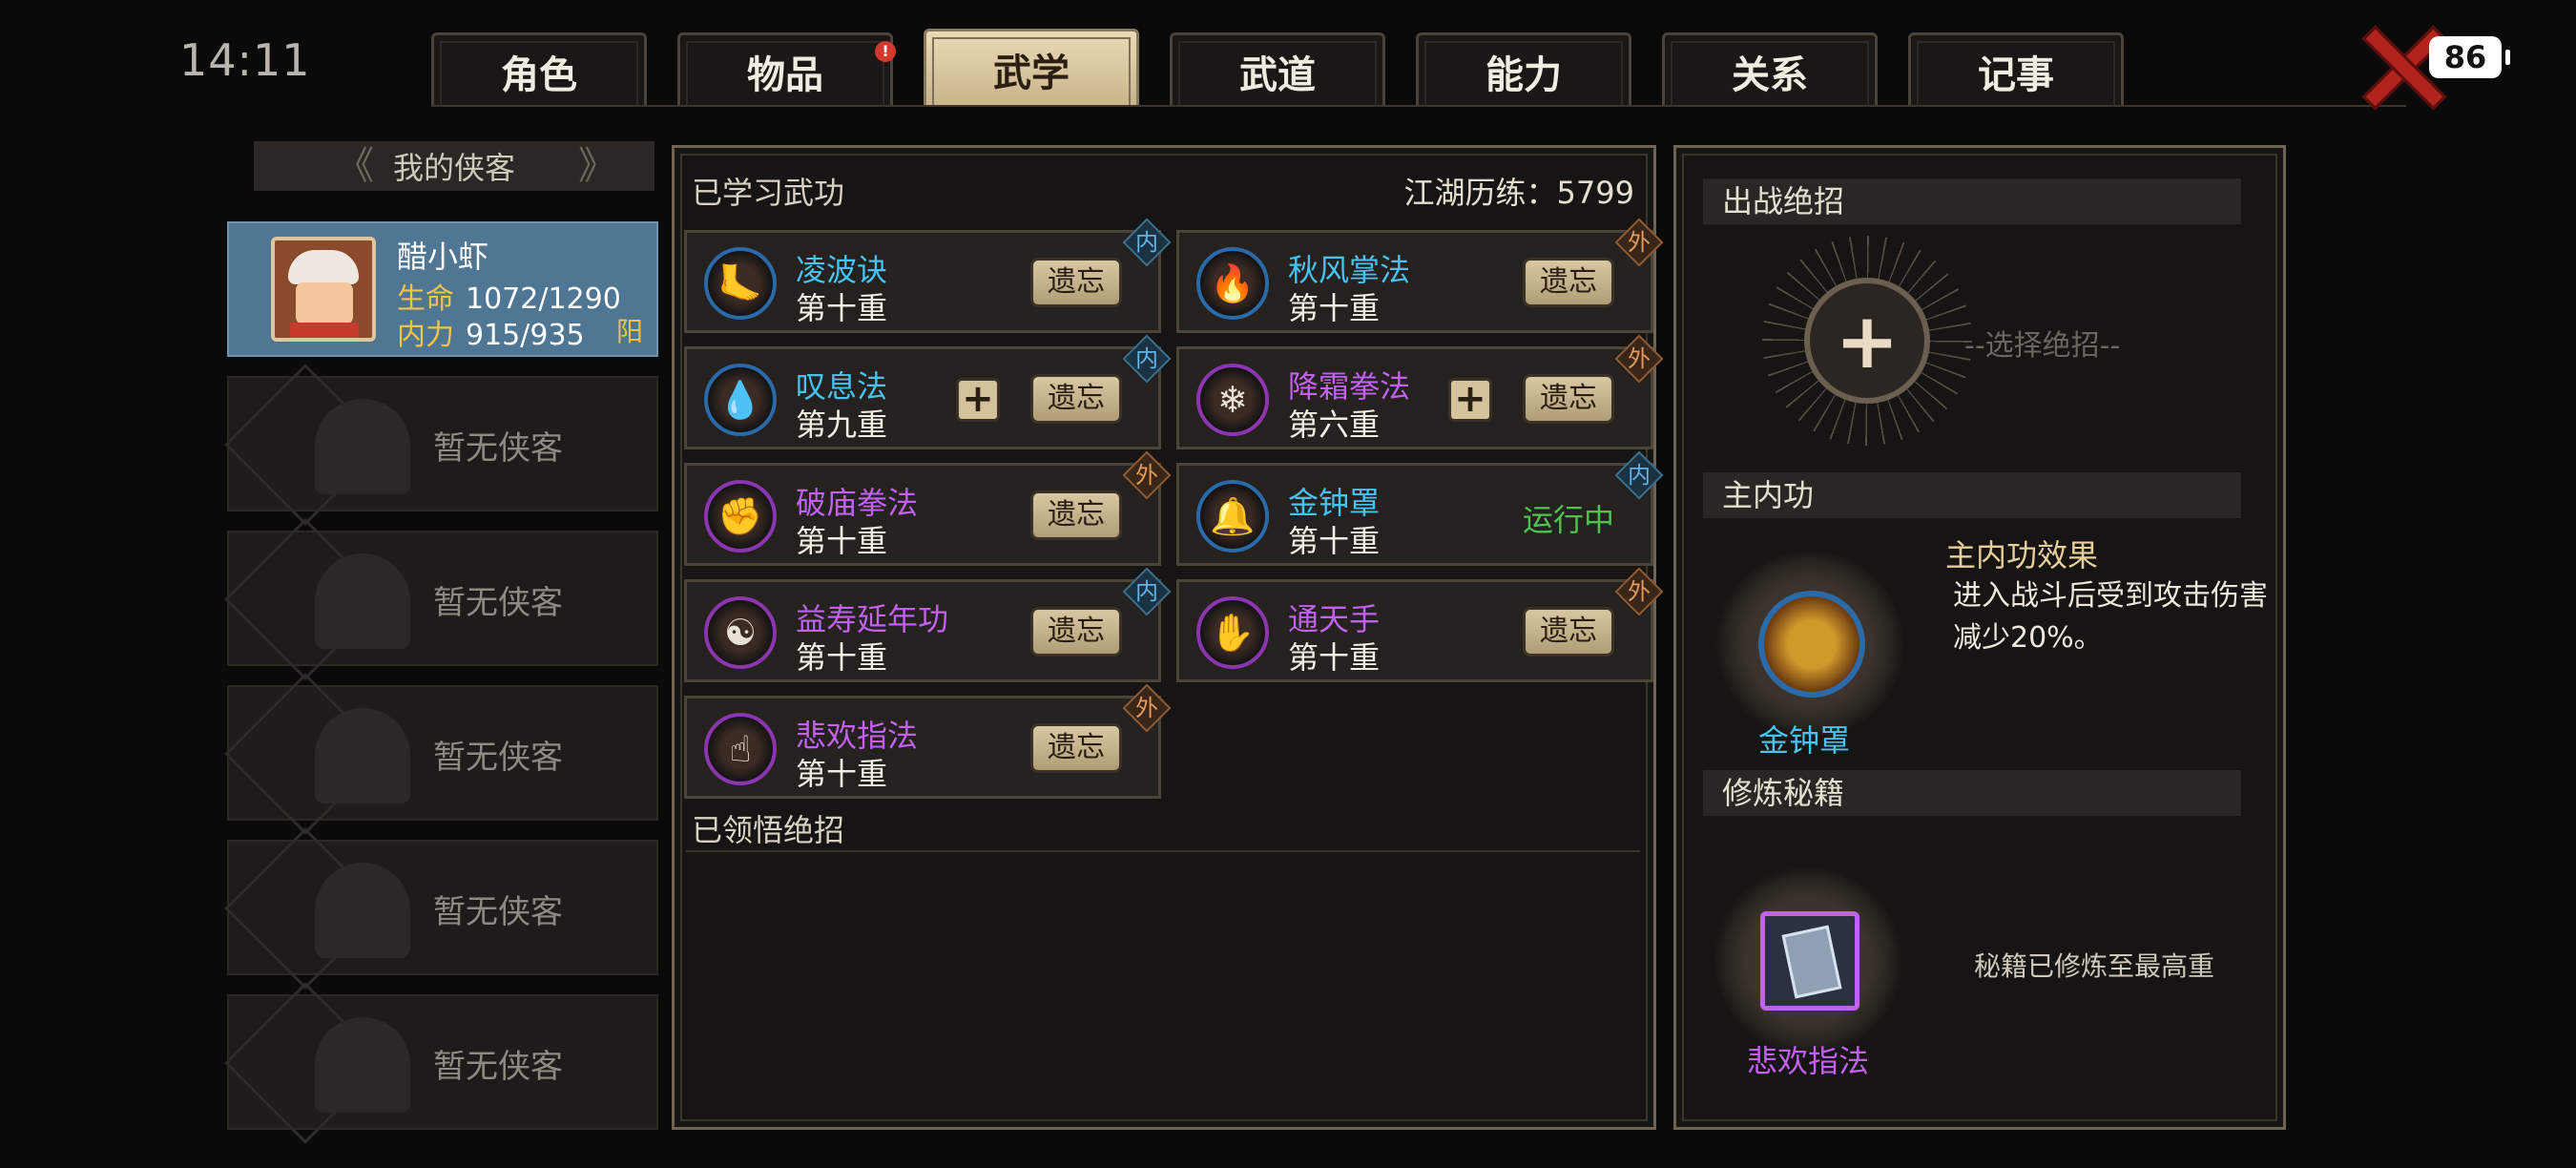  What do you see at coordinates (453, 168) in the screenshot?
I see `panel-title: 我的侠客` at bounding box center [453, 168].